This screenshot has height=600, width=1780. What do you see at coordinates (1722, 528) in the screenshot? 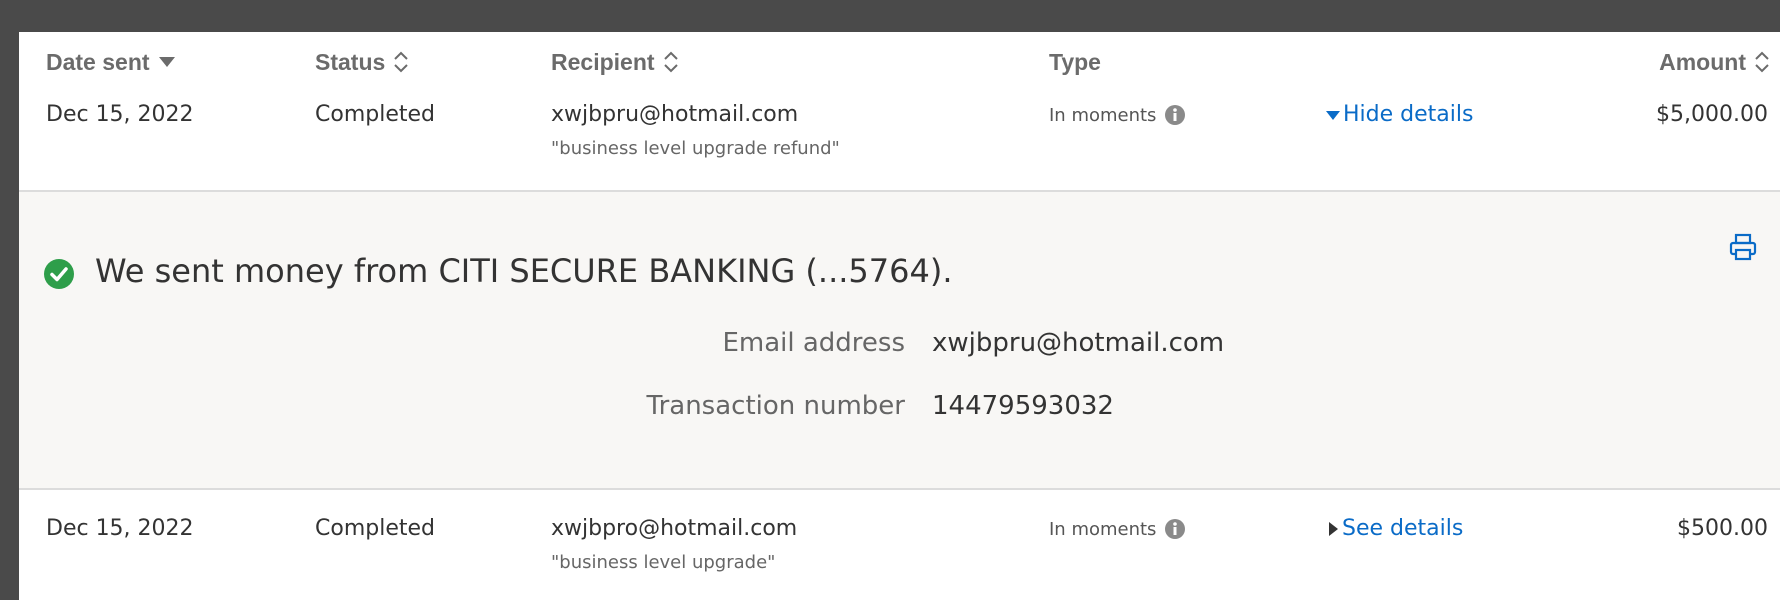
I see `row-amount: $500.00` at bounding box center [1722, 528].